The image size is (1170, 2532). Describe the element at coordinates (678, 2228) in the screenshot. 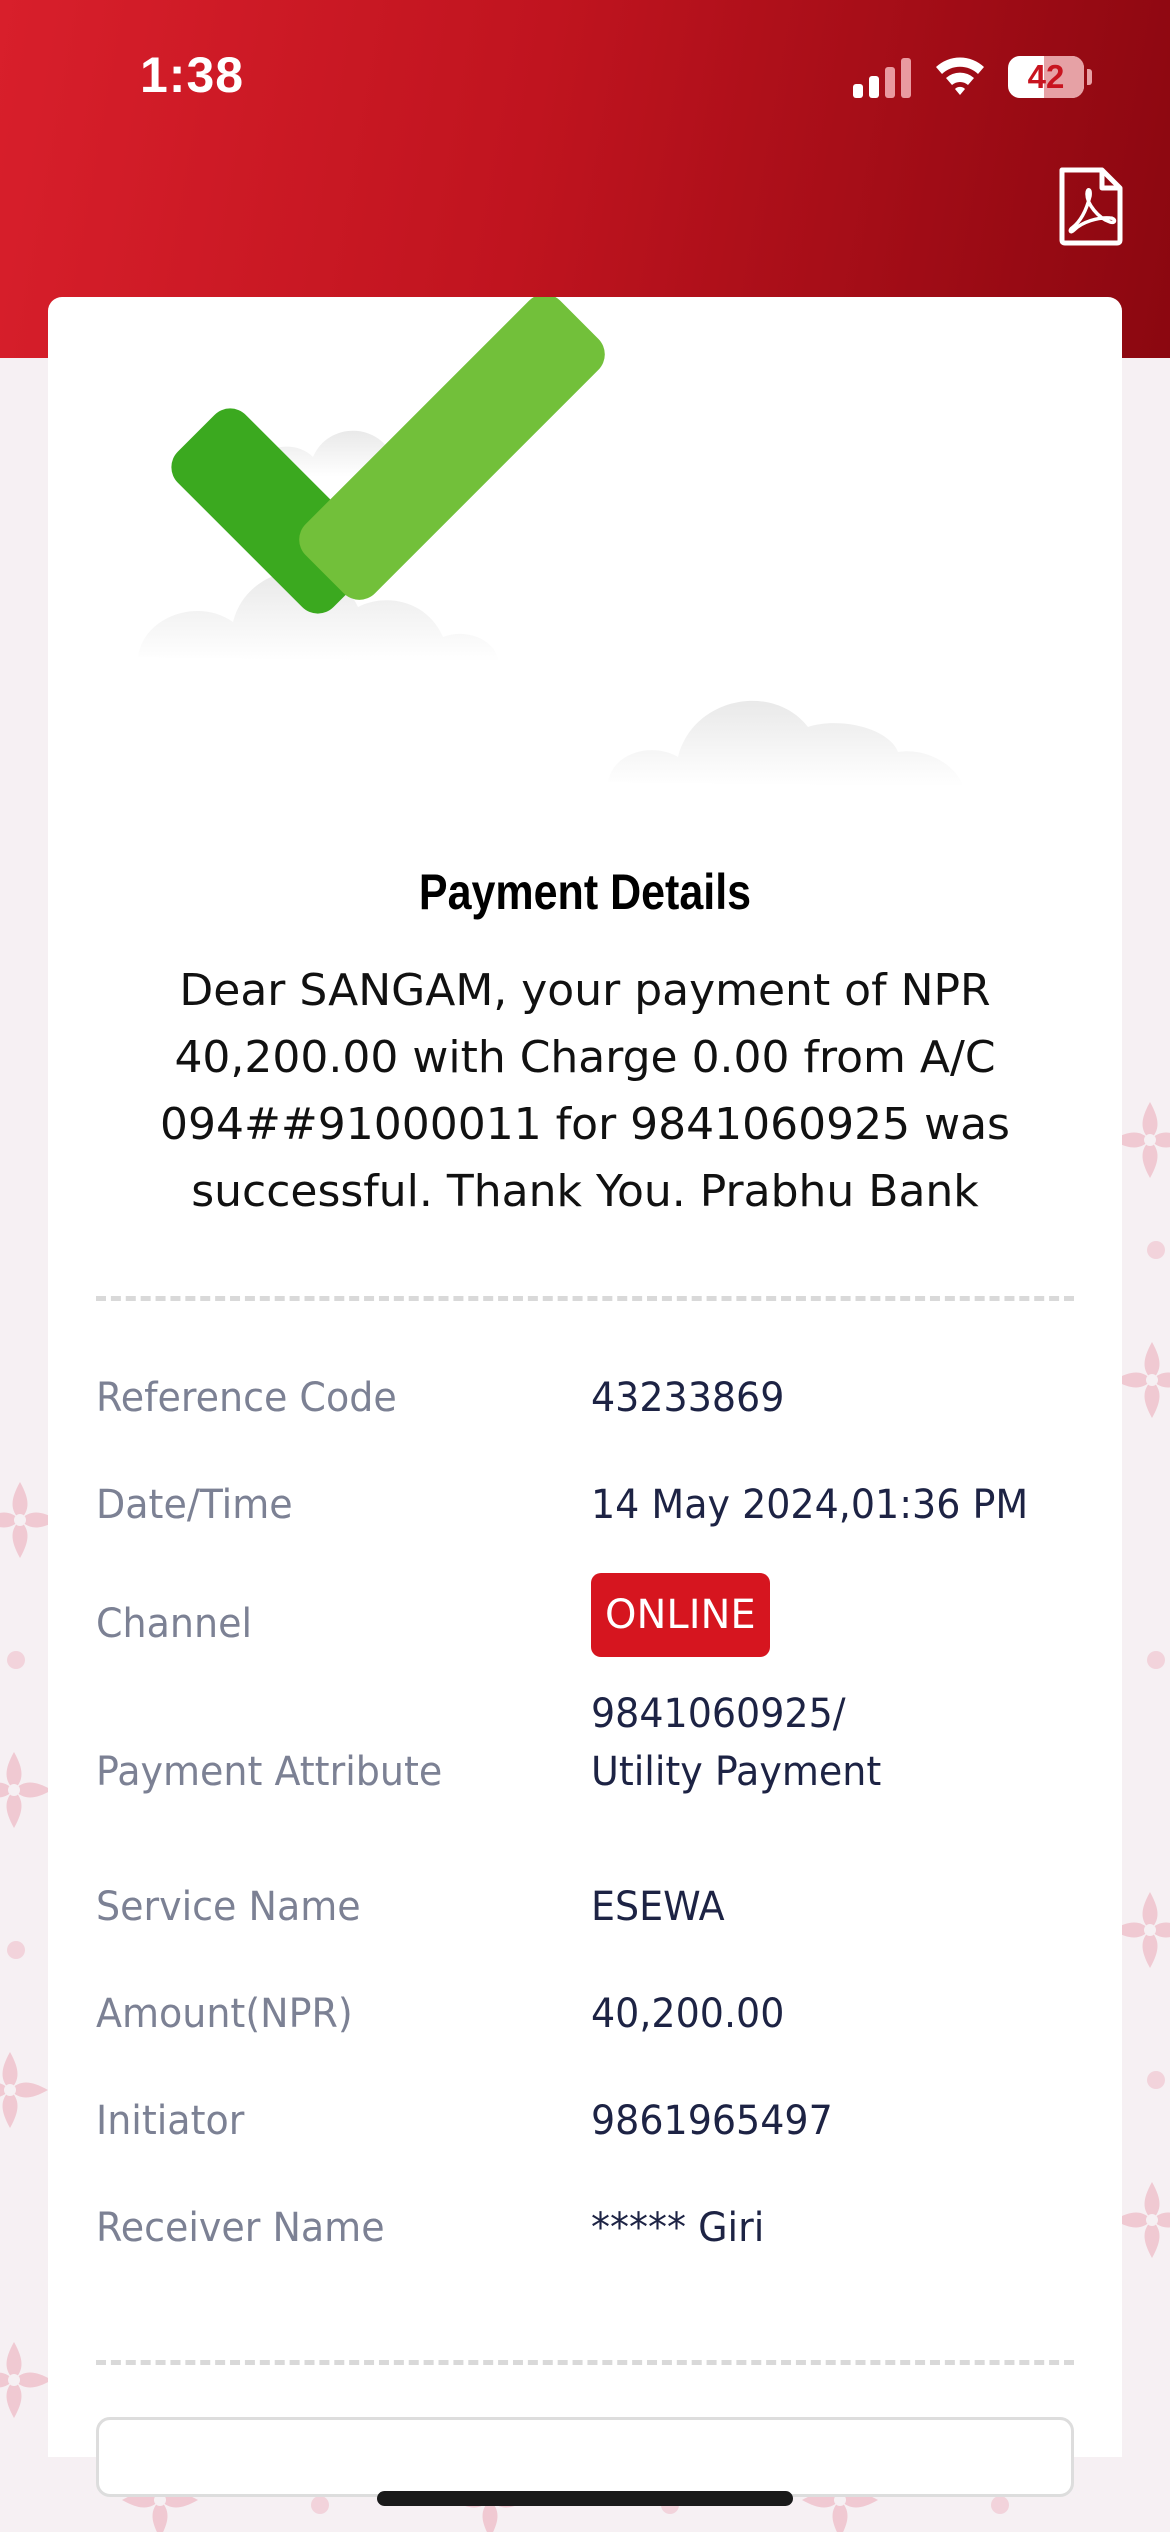

I see `detail-value: ***** Giri` at that location.